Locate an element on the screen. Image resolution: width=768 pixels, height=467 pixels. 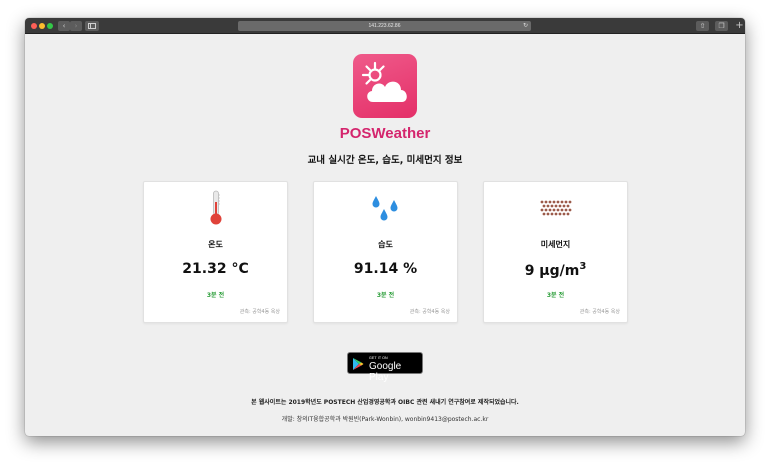
card-label: 온도 is located at coordinates (215, 244).